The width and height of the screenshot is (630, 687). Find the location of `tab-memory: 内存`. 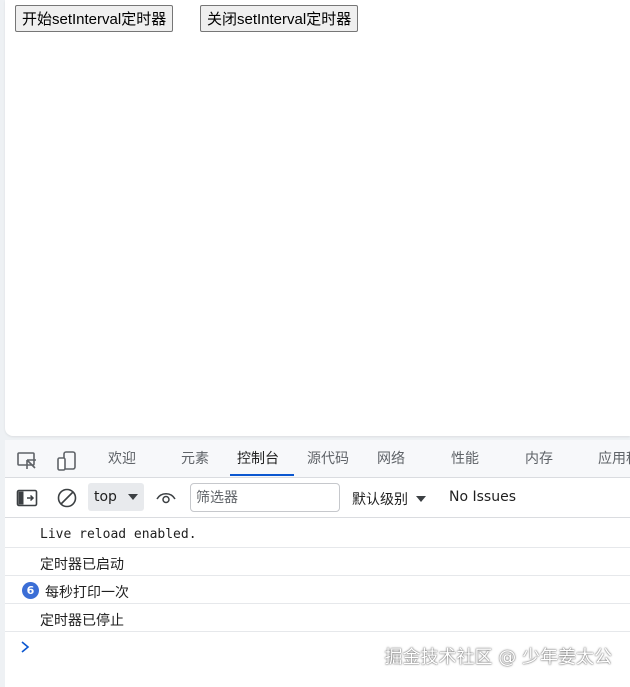

tab-memory: 内存 is located at coordinates (539, 458).